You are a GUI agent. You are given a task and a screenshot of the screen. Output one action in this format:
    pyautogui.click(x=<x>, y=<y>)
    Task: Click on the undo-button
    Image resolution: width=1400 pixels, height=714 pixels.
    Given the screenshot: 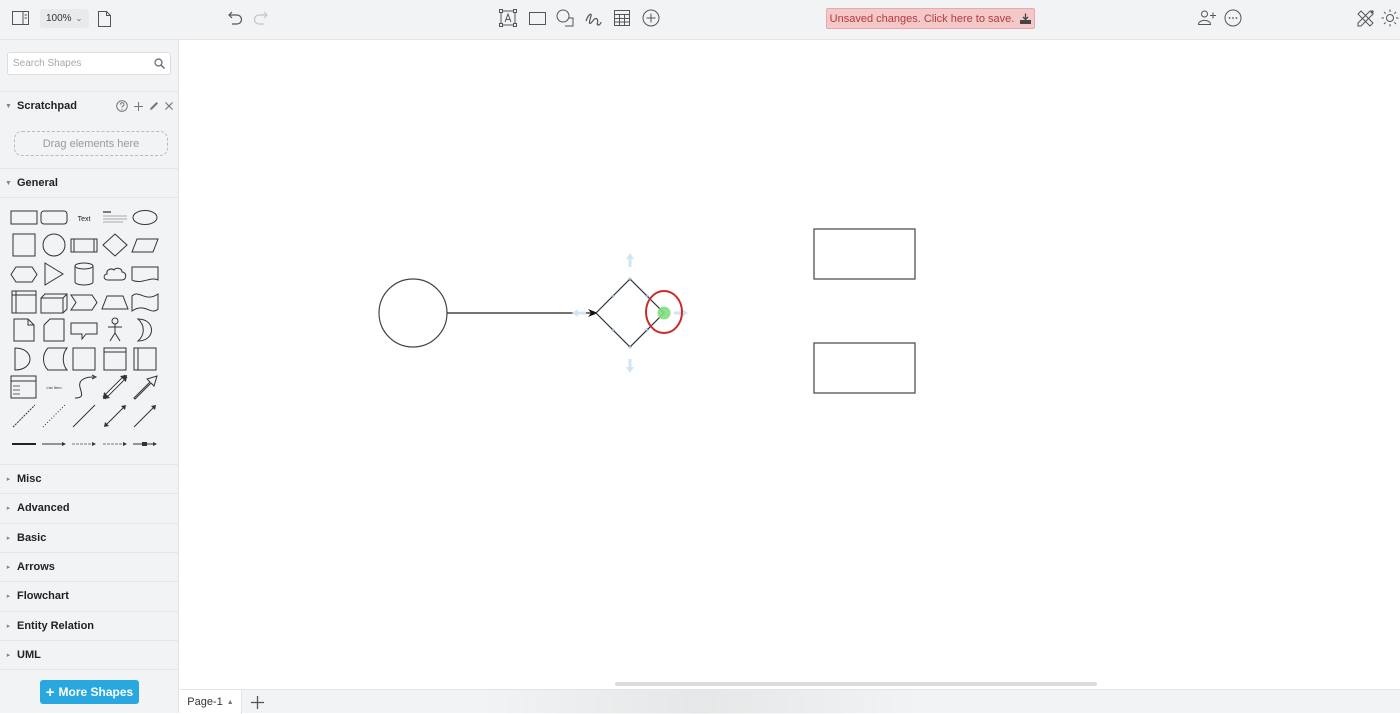 What is the action you would take?
    pyautogui.click(x=235, y=18)
    